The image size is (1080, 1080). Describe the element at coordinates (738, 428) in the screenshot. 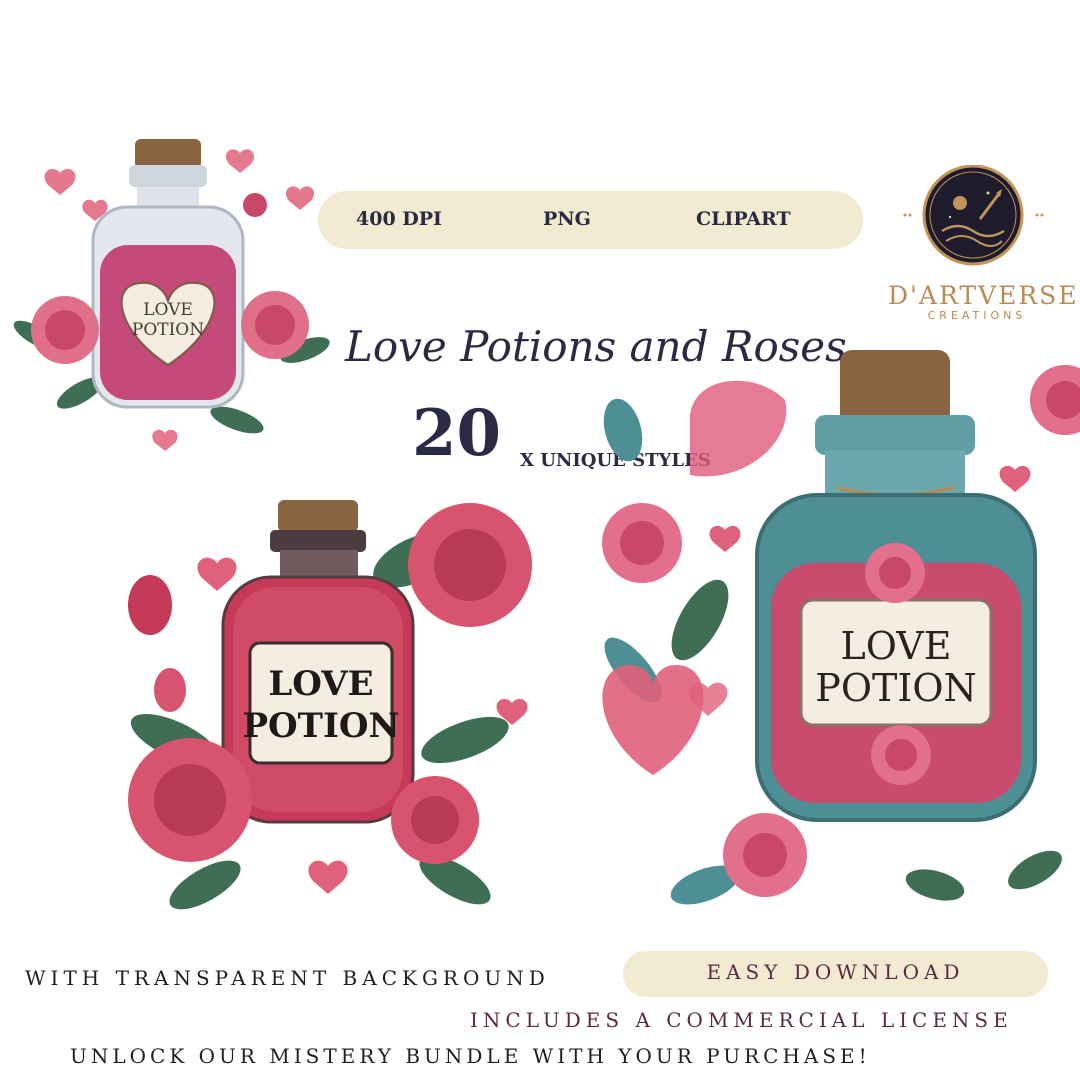

I see `petal-icon` at that location.